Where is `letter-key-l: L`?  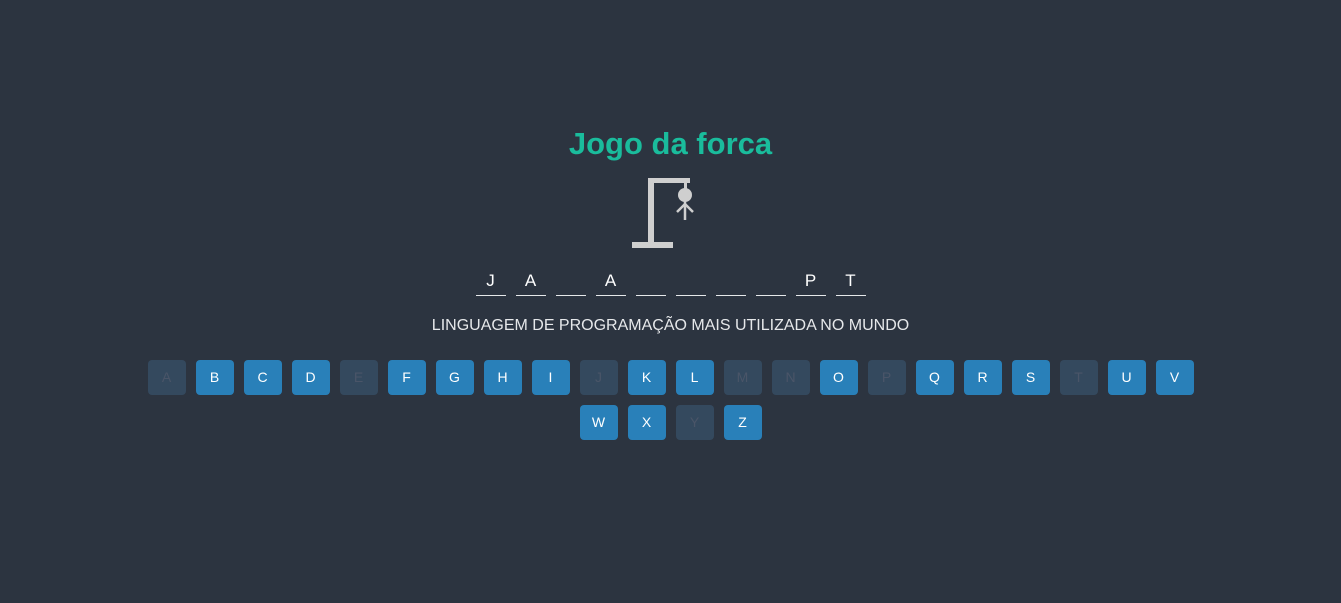
letter-key-l: L is located at coordinates (694, 377).